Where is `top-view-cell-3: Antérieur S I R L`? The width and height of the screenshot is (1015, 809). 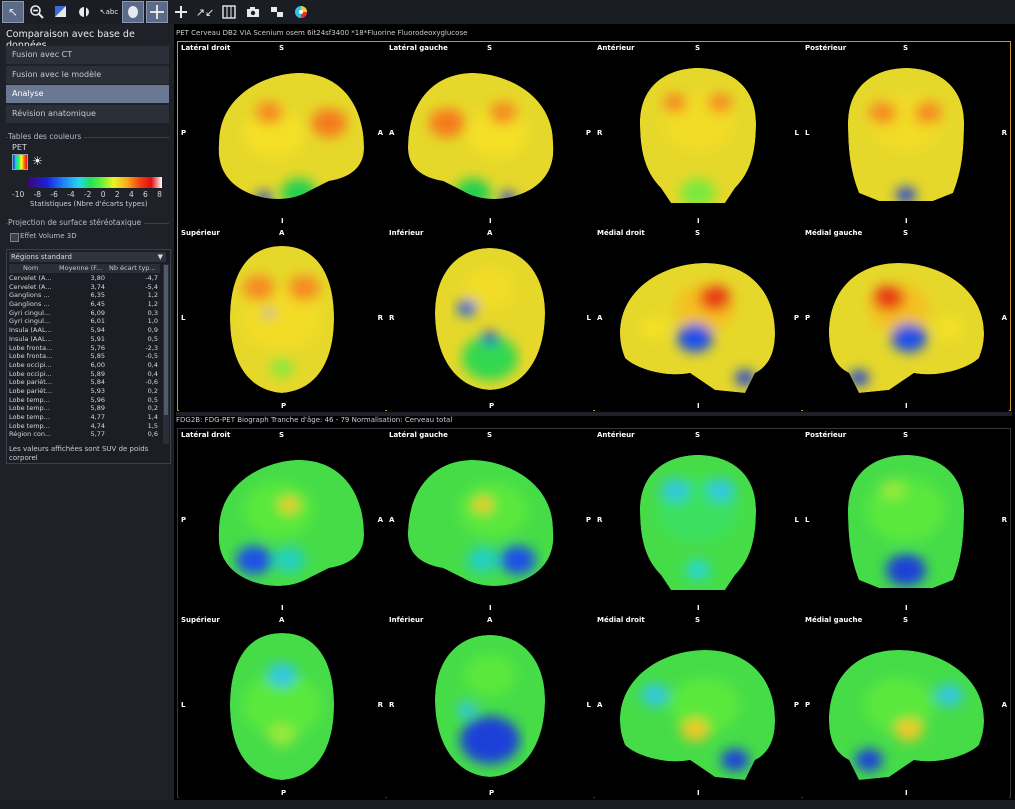 top-view-cell-3: Antérieur S I R L is located at coordinates (698, 134).